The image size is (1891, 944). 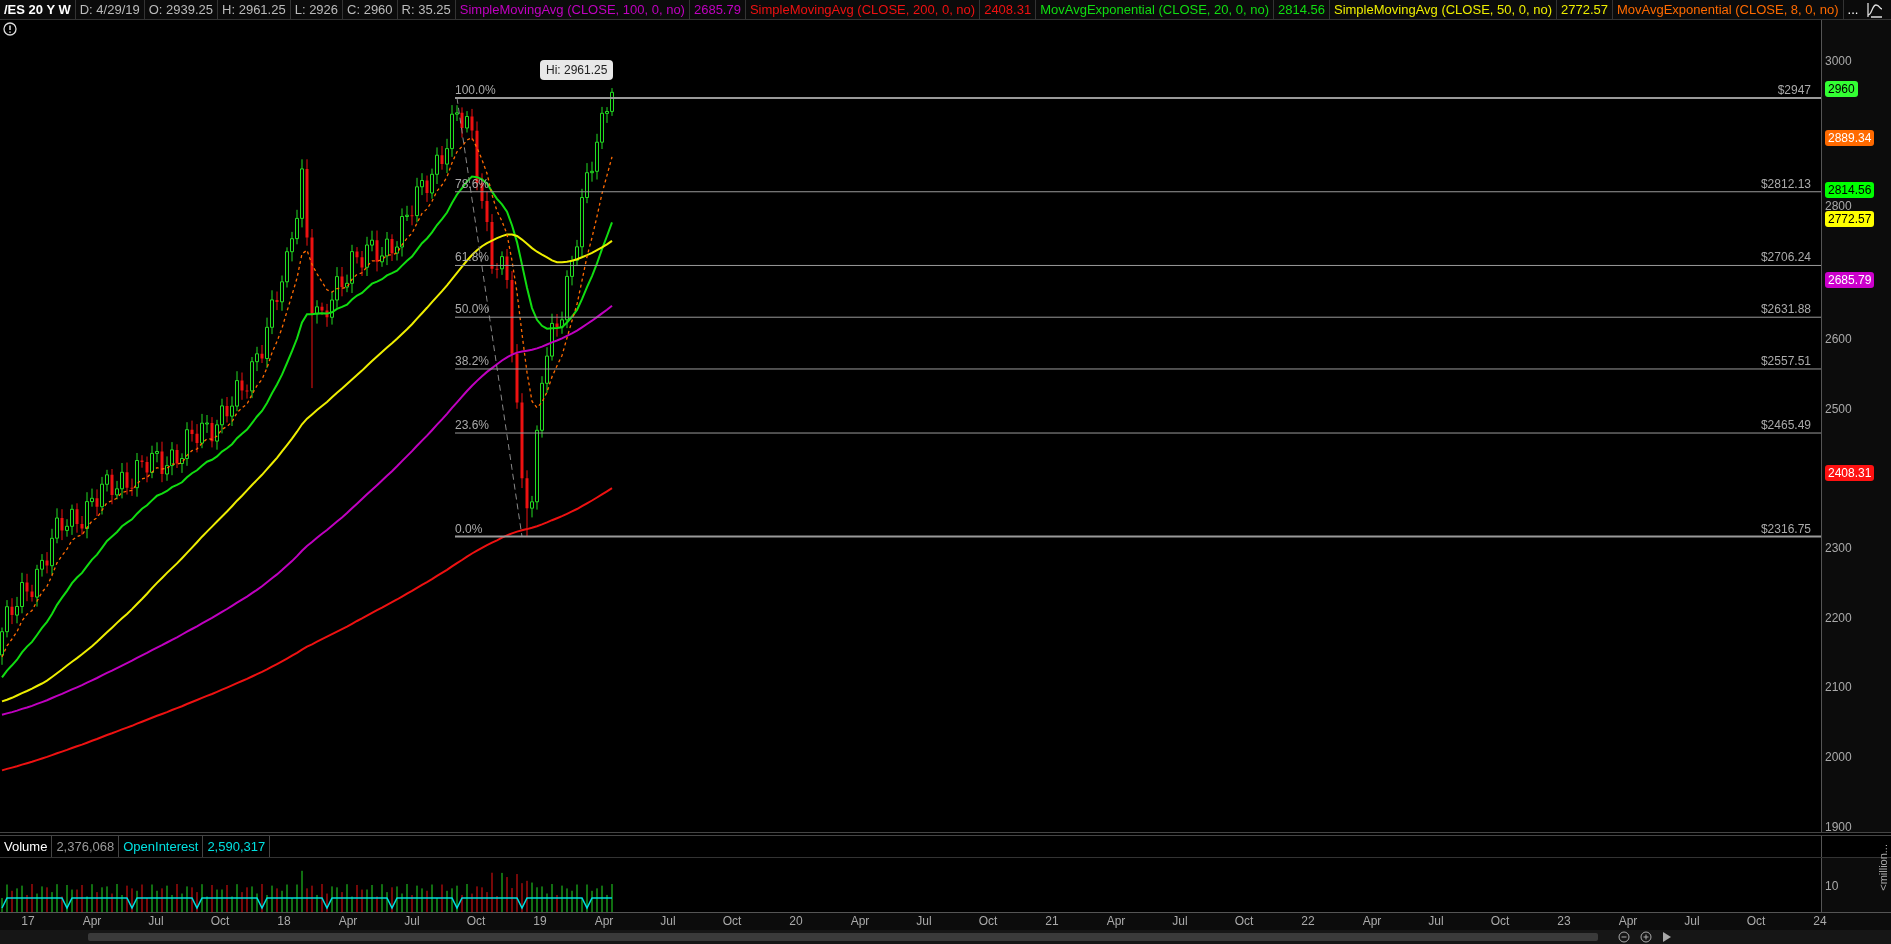 I want to click on zoom-in-icon, so click(x=1646, y=937).